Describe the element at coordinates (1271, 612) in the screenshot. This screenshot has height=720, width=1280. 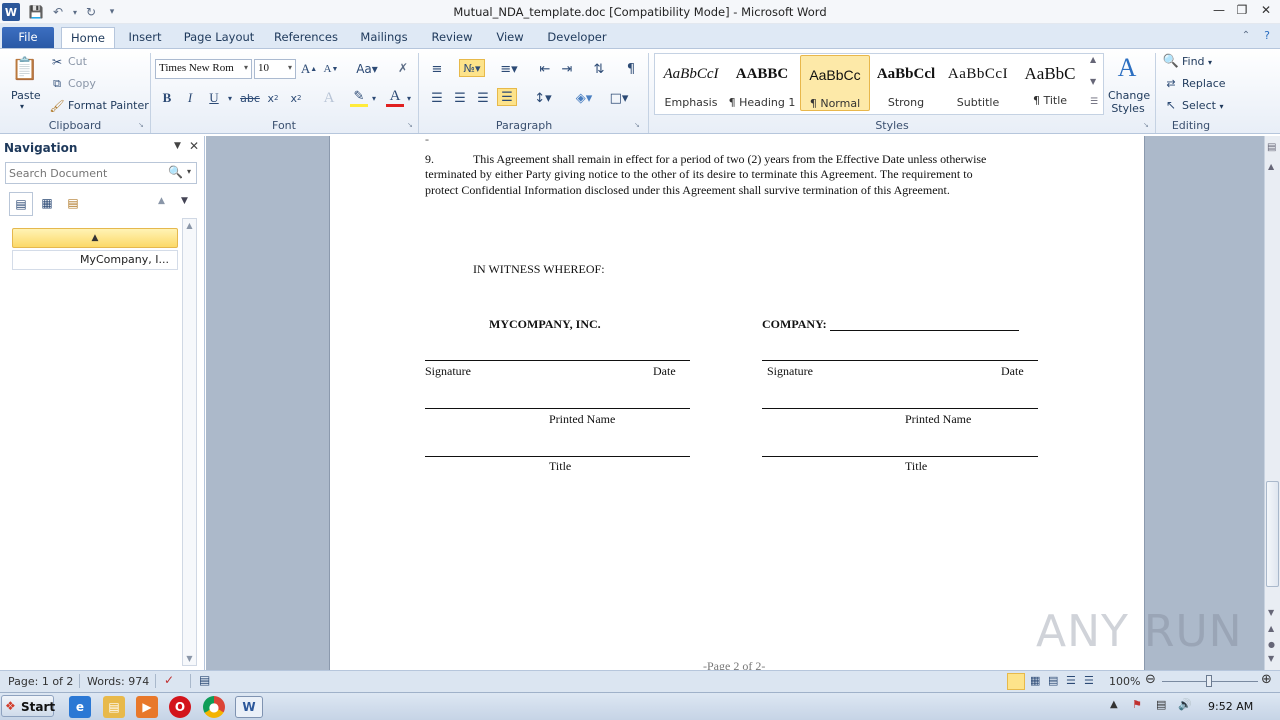
I see `scroll-down-icon: ▼` at that location.